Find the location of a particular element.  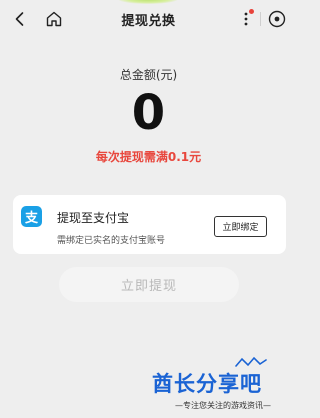

notification-dot is located at coordinates (251, 11).